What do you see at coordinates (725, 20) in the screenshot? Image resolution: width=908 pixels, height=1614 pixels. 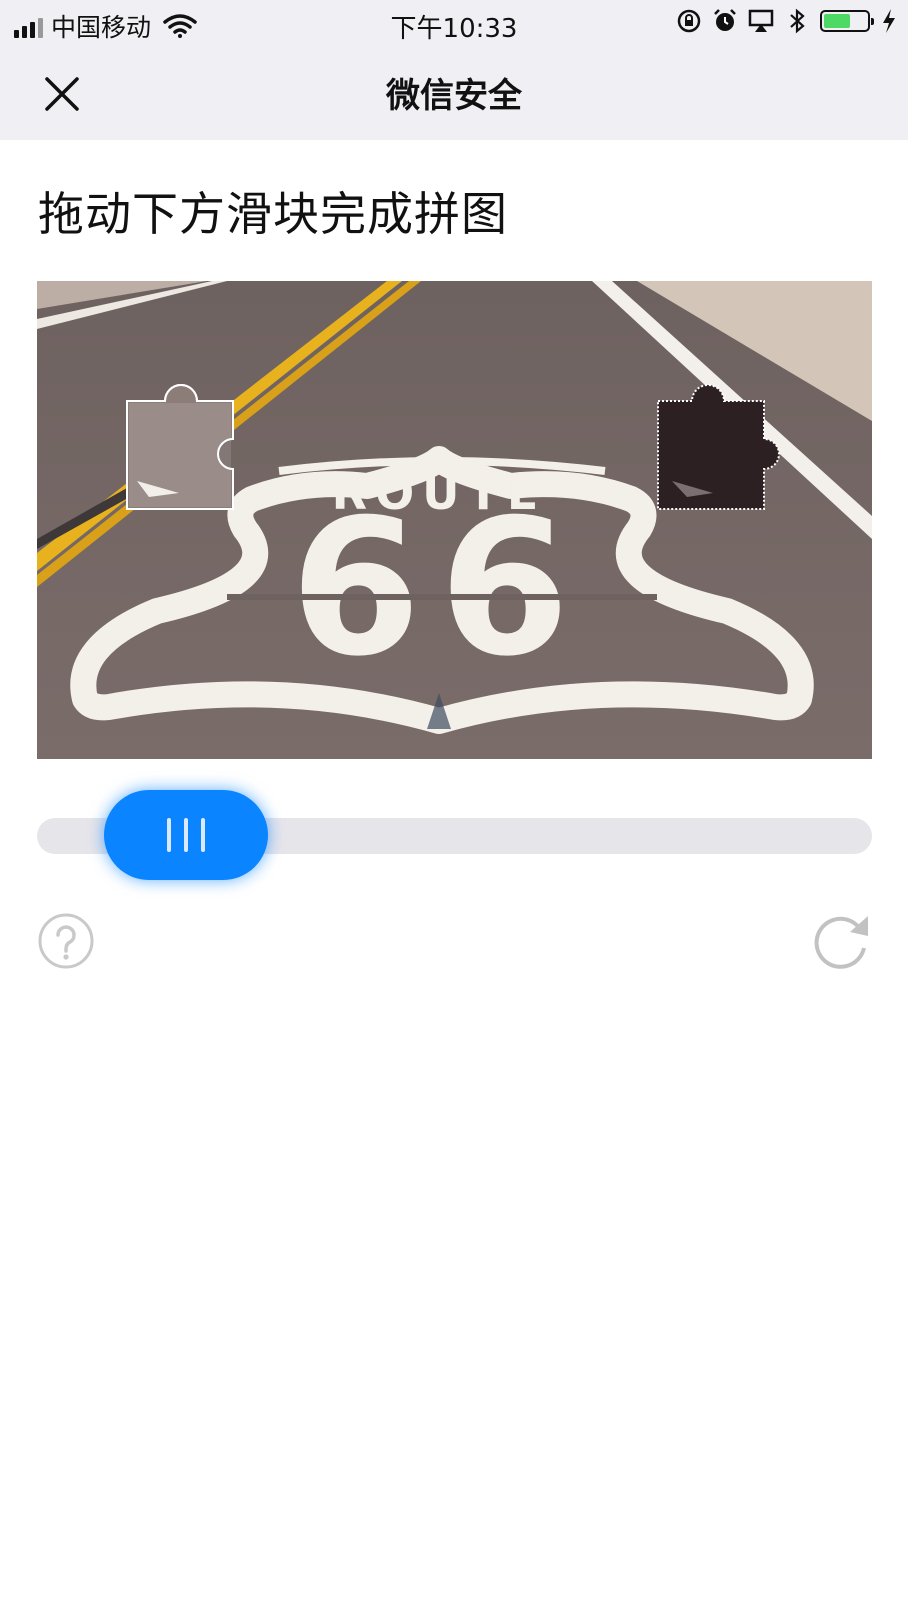 I see `alarm-icon` at bounding box center [725, 20].